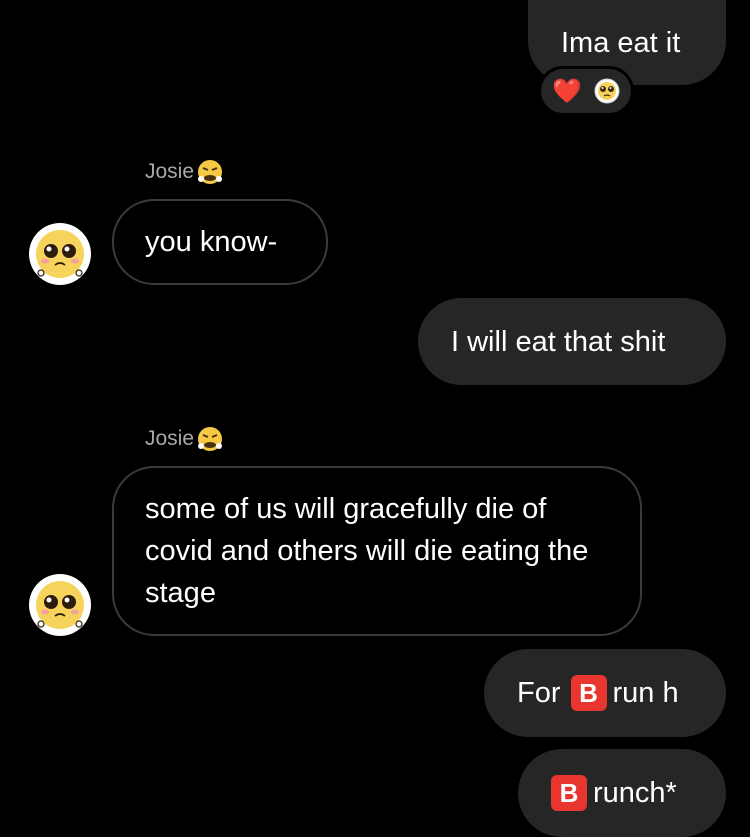 This screenshot has height=837, width=750. Describe the element at coordinates (607, 91) in the screenshot. I see `pleading-face-reaction-icon` at that location.